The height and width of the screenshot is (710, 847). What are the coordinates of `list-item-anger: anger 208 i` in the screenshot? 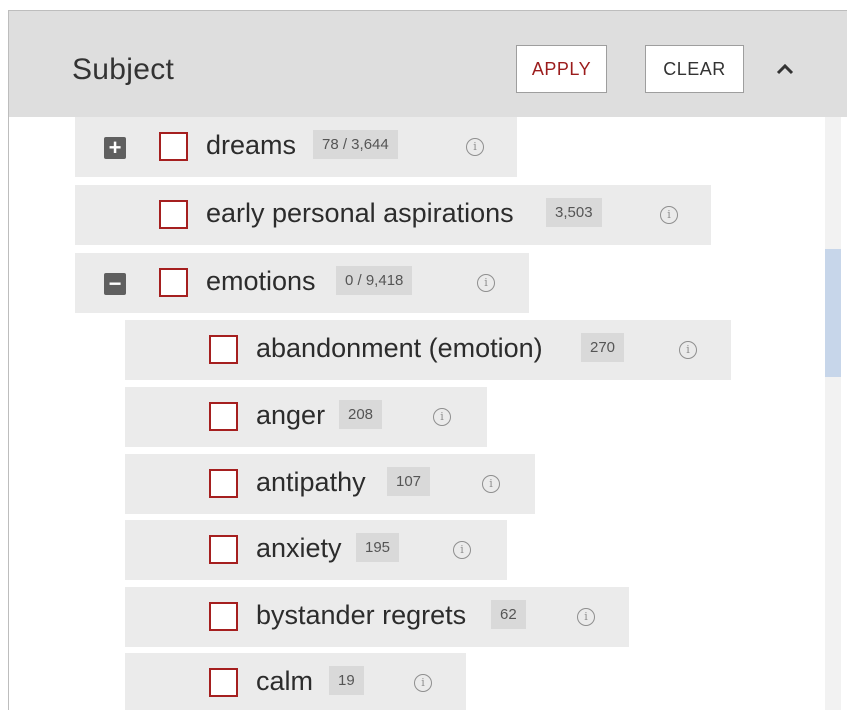 It's located at (306, 417).